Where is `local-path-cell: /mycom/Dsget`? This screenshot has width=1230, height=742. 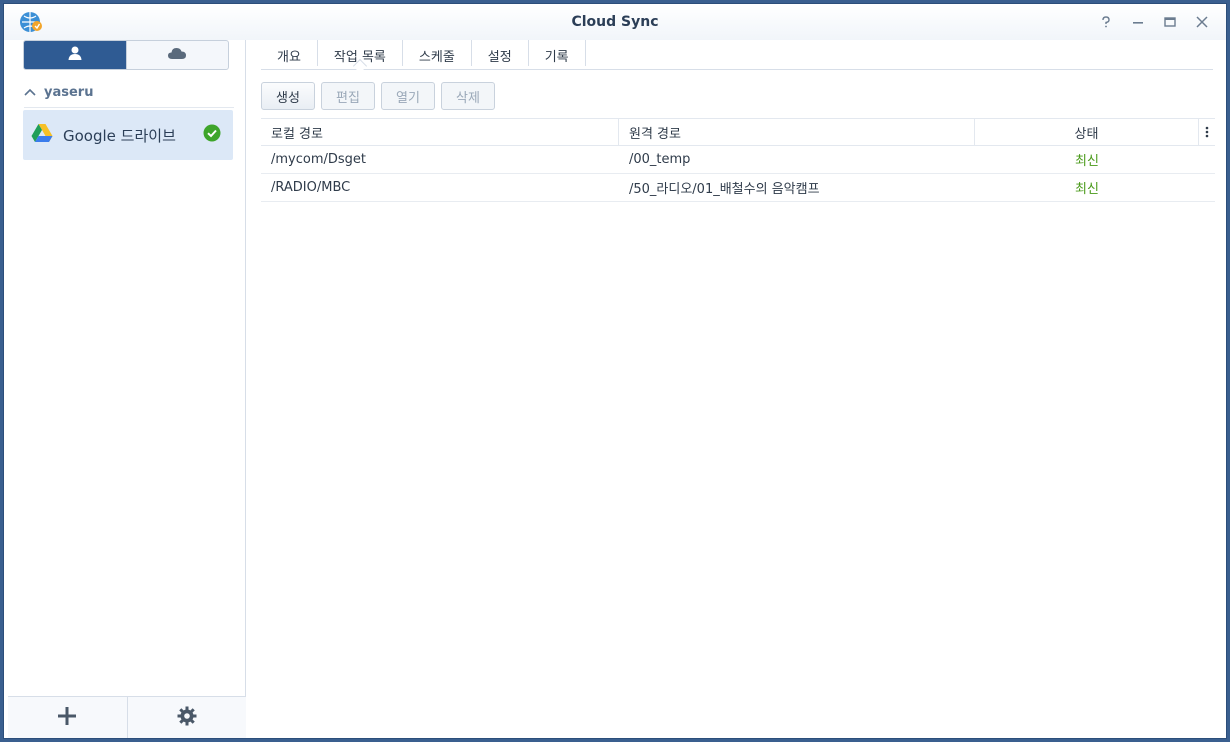
local-path-cell: /mycom/Dsget is located at coordinates (319, 159).